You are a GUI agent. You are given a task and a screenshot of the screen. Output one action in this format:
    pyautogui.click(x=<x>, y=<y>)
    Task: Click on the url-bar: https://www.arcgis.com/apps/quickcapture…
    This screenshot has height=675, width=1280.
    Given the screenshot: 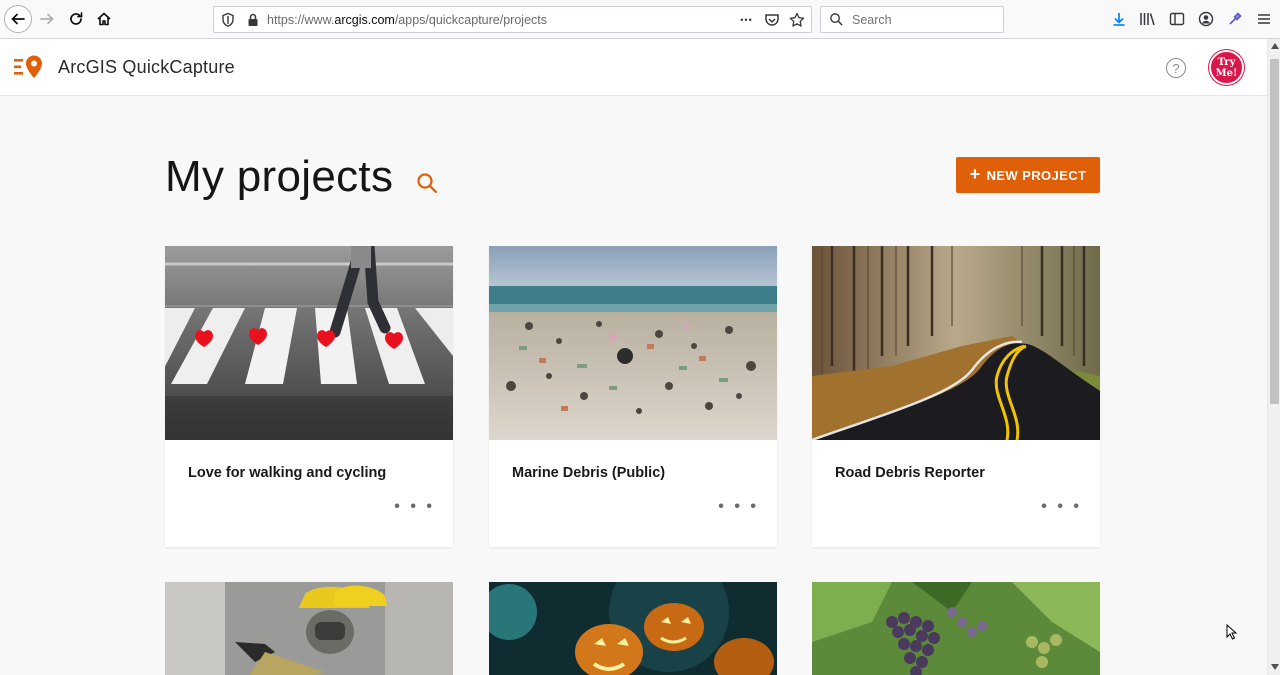 What is the action you would take?
    pyautogui.click(x=512, y=19)
    